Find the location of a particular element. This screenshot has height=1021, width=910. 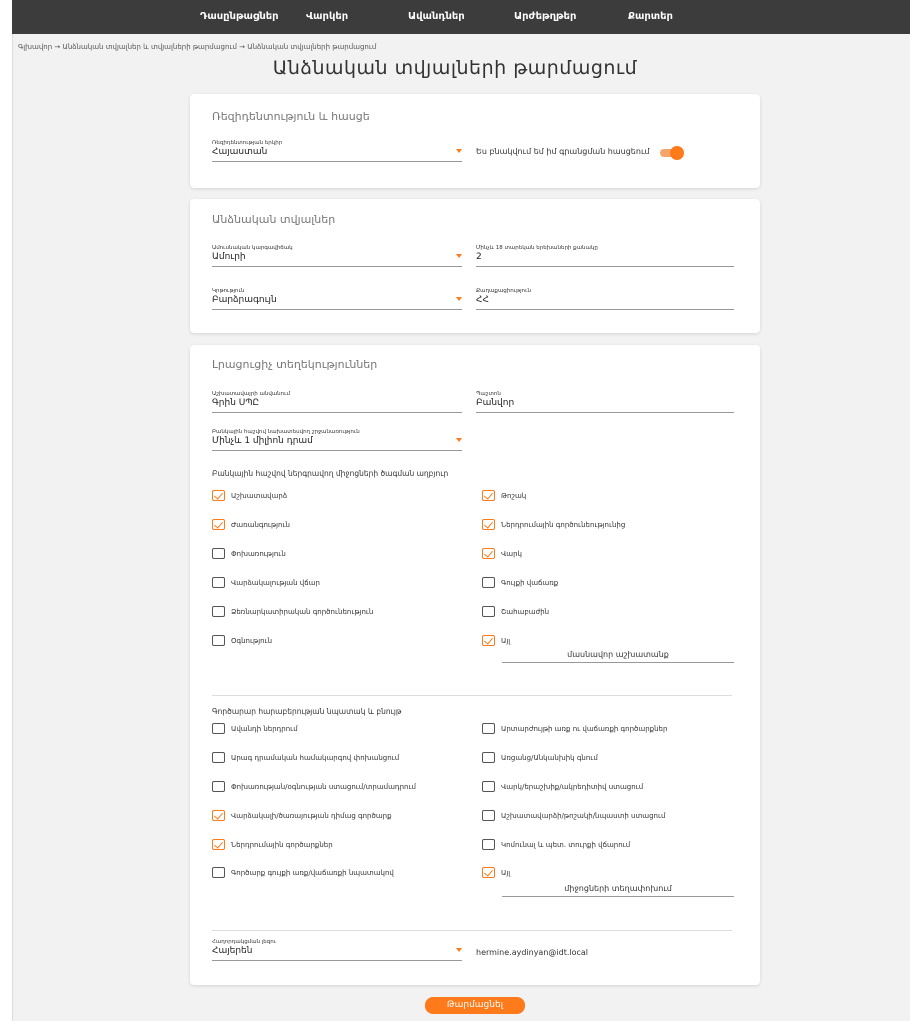

language-label: Հաղորդակցման լեզու is located at coordinates (244, 942).